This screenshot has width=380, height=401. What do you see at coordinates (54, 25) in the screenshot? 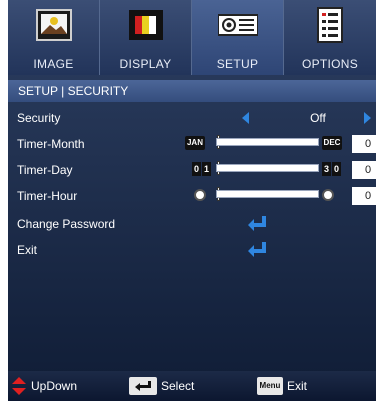
I see `image-icon` at bounding box center [54, 25].